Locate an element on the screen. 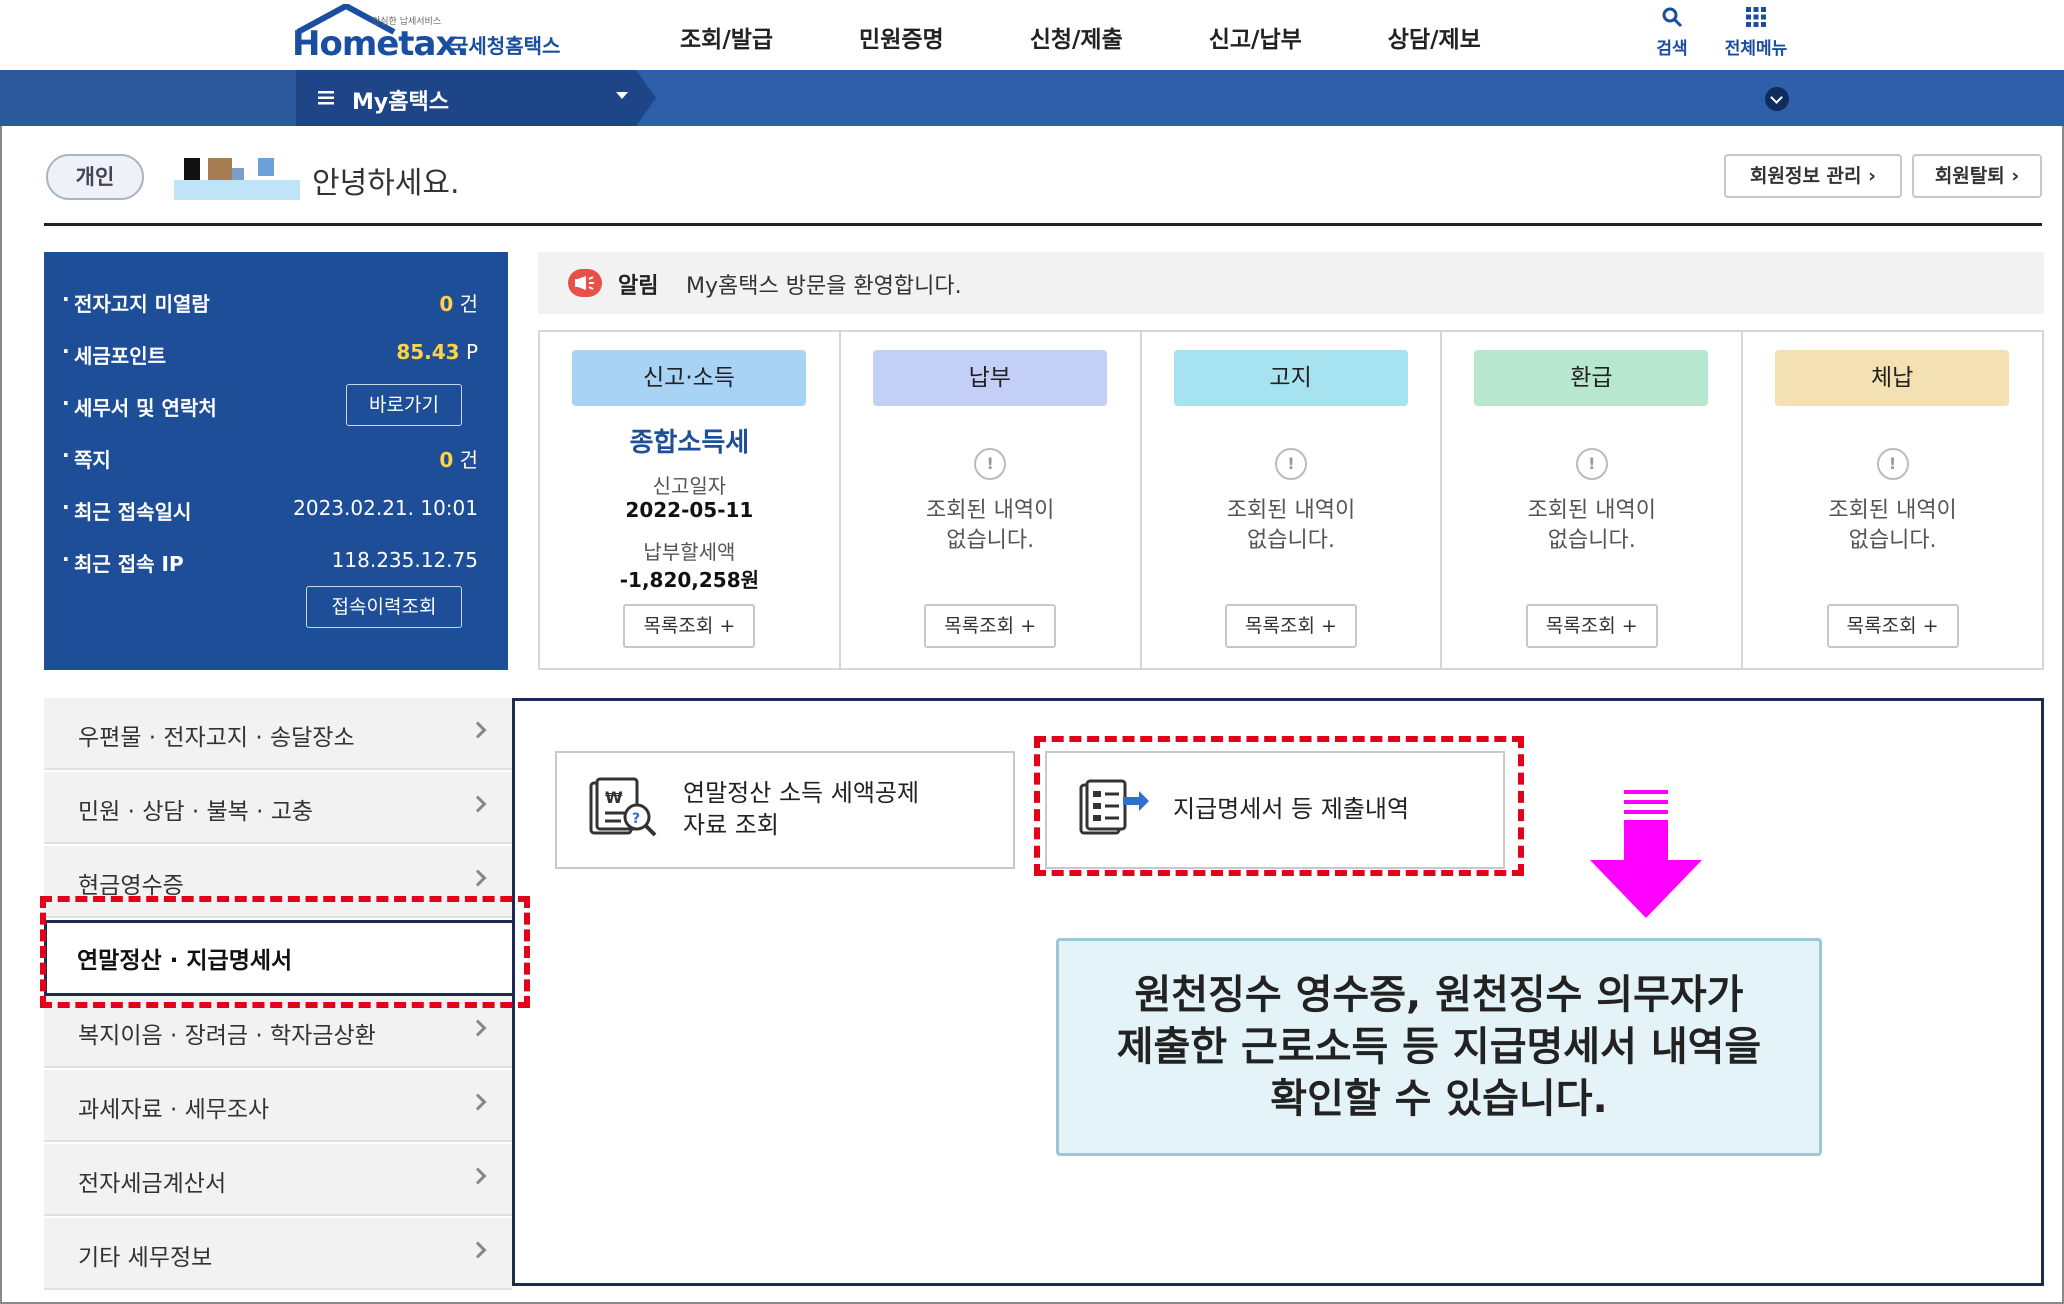  callout-line-1: 원천징수 영수증, 원천징수 의무자가 is located at coordinates (1439, 995).